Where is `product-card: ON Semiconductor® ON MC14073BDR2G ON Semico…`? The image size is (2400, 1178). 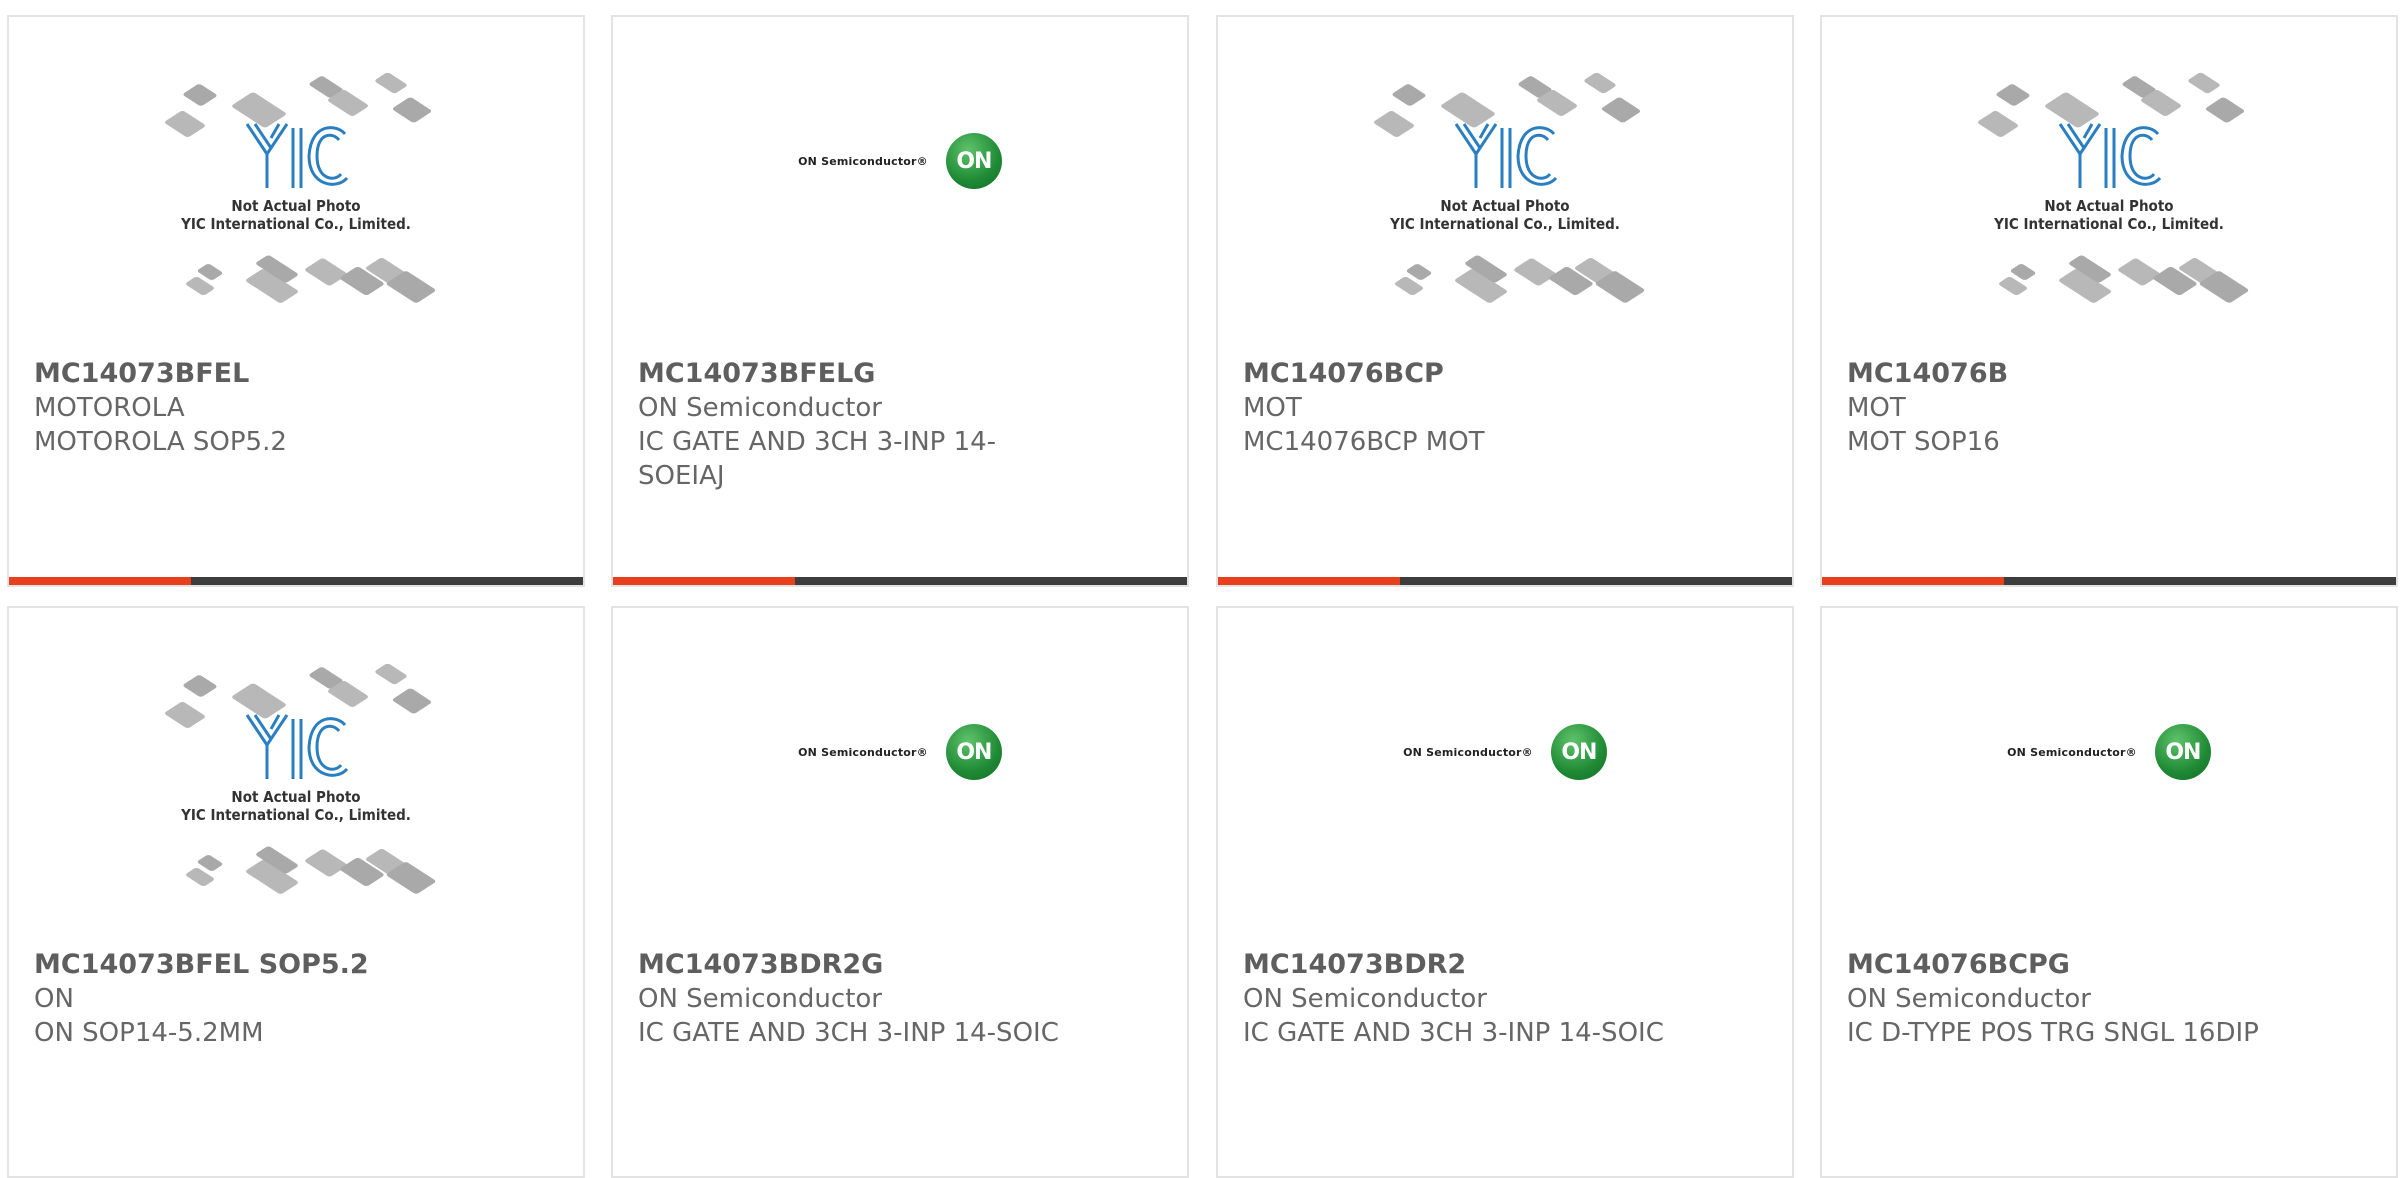 product-card: ON Semiconductor® ON MC14073BDR2G ON Semico… is located at coordinates (900, 892).